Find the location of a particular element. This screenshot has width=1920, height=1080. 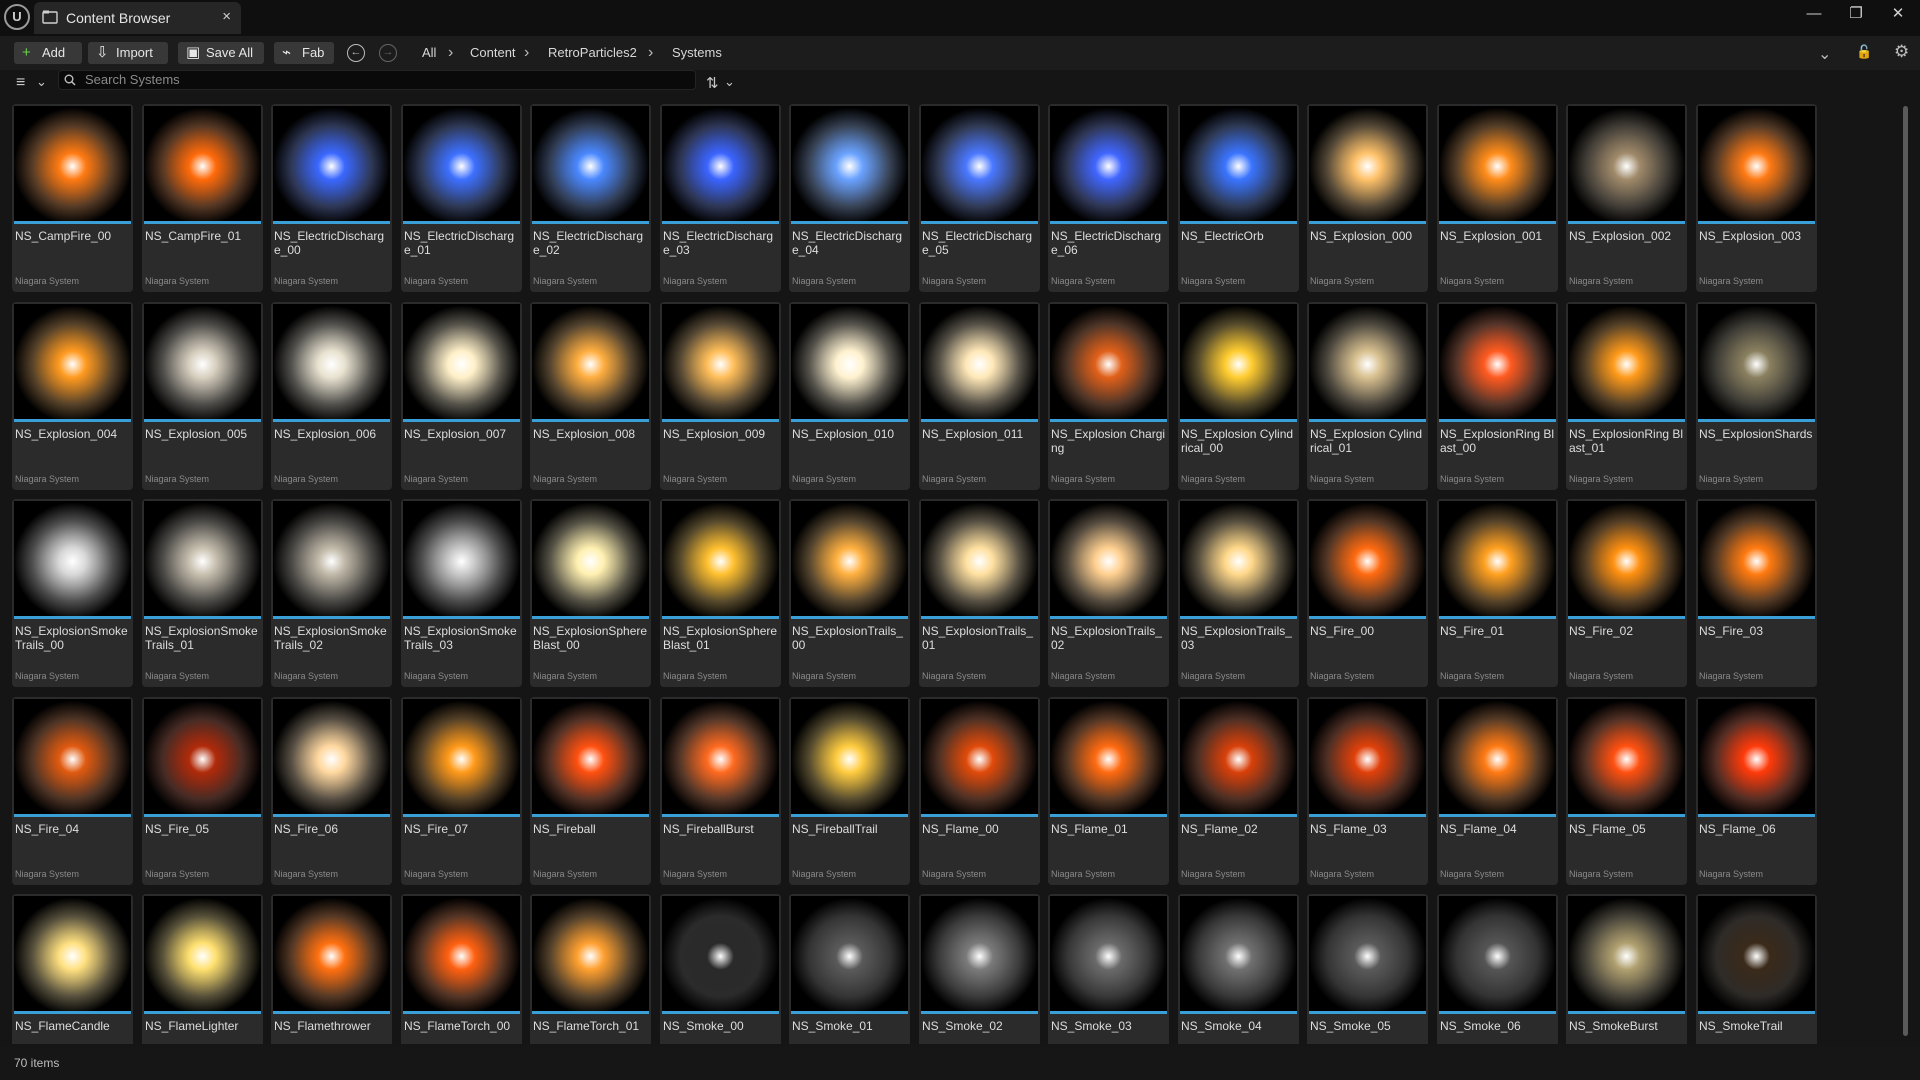

lock-icon: 🔓 is located at coordinates (1864, 52).